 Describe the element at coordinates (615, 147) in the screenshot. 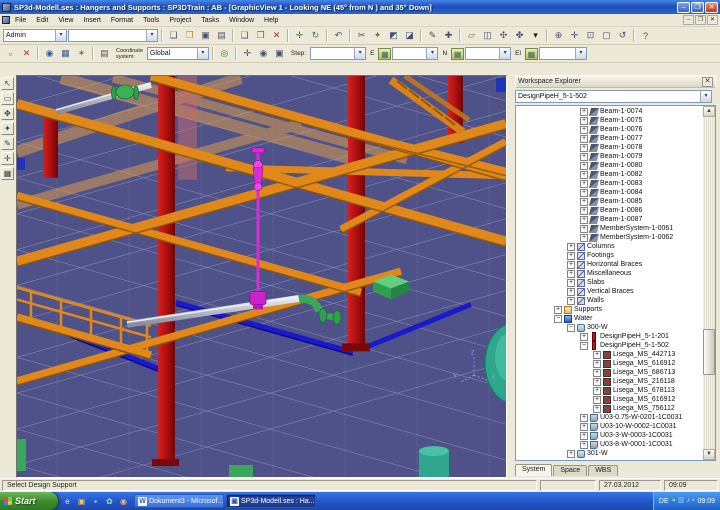

I see `tree-item: + Beam-1-0078` at that location.